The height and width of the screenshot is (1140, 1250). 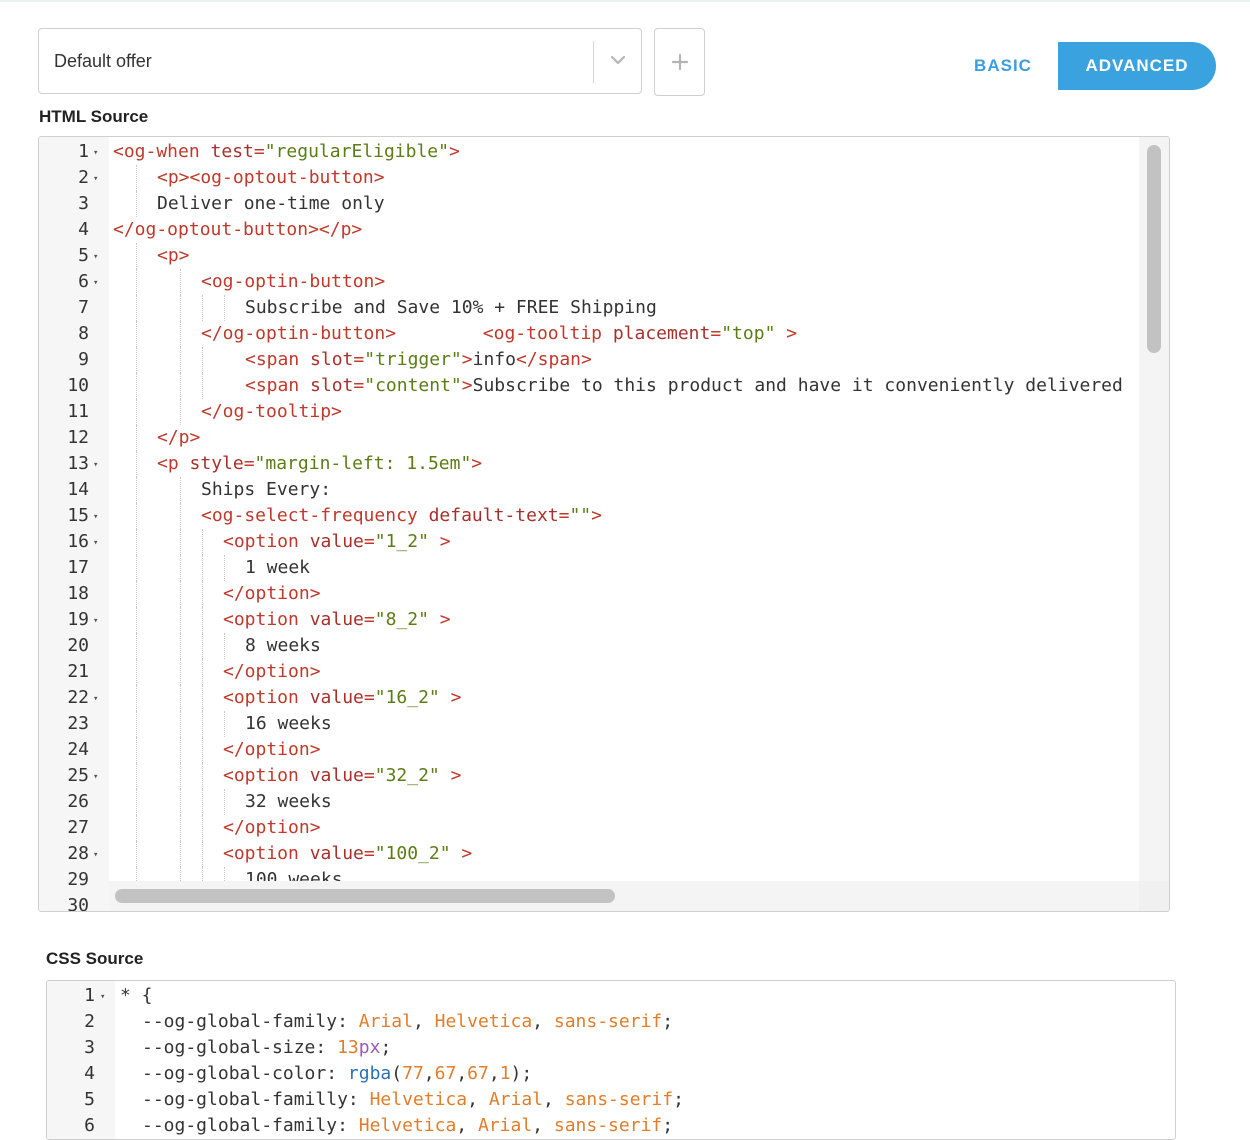 What do you see at coordinates (217, 646) in the screenshot?
I see `code-line: 8 weeks` at bounding box center [217, 646].